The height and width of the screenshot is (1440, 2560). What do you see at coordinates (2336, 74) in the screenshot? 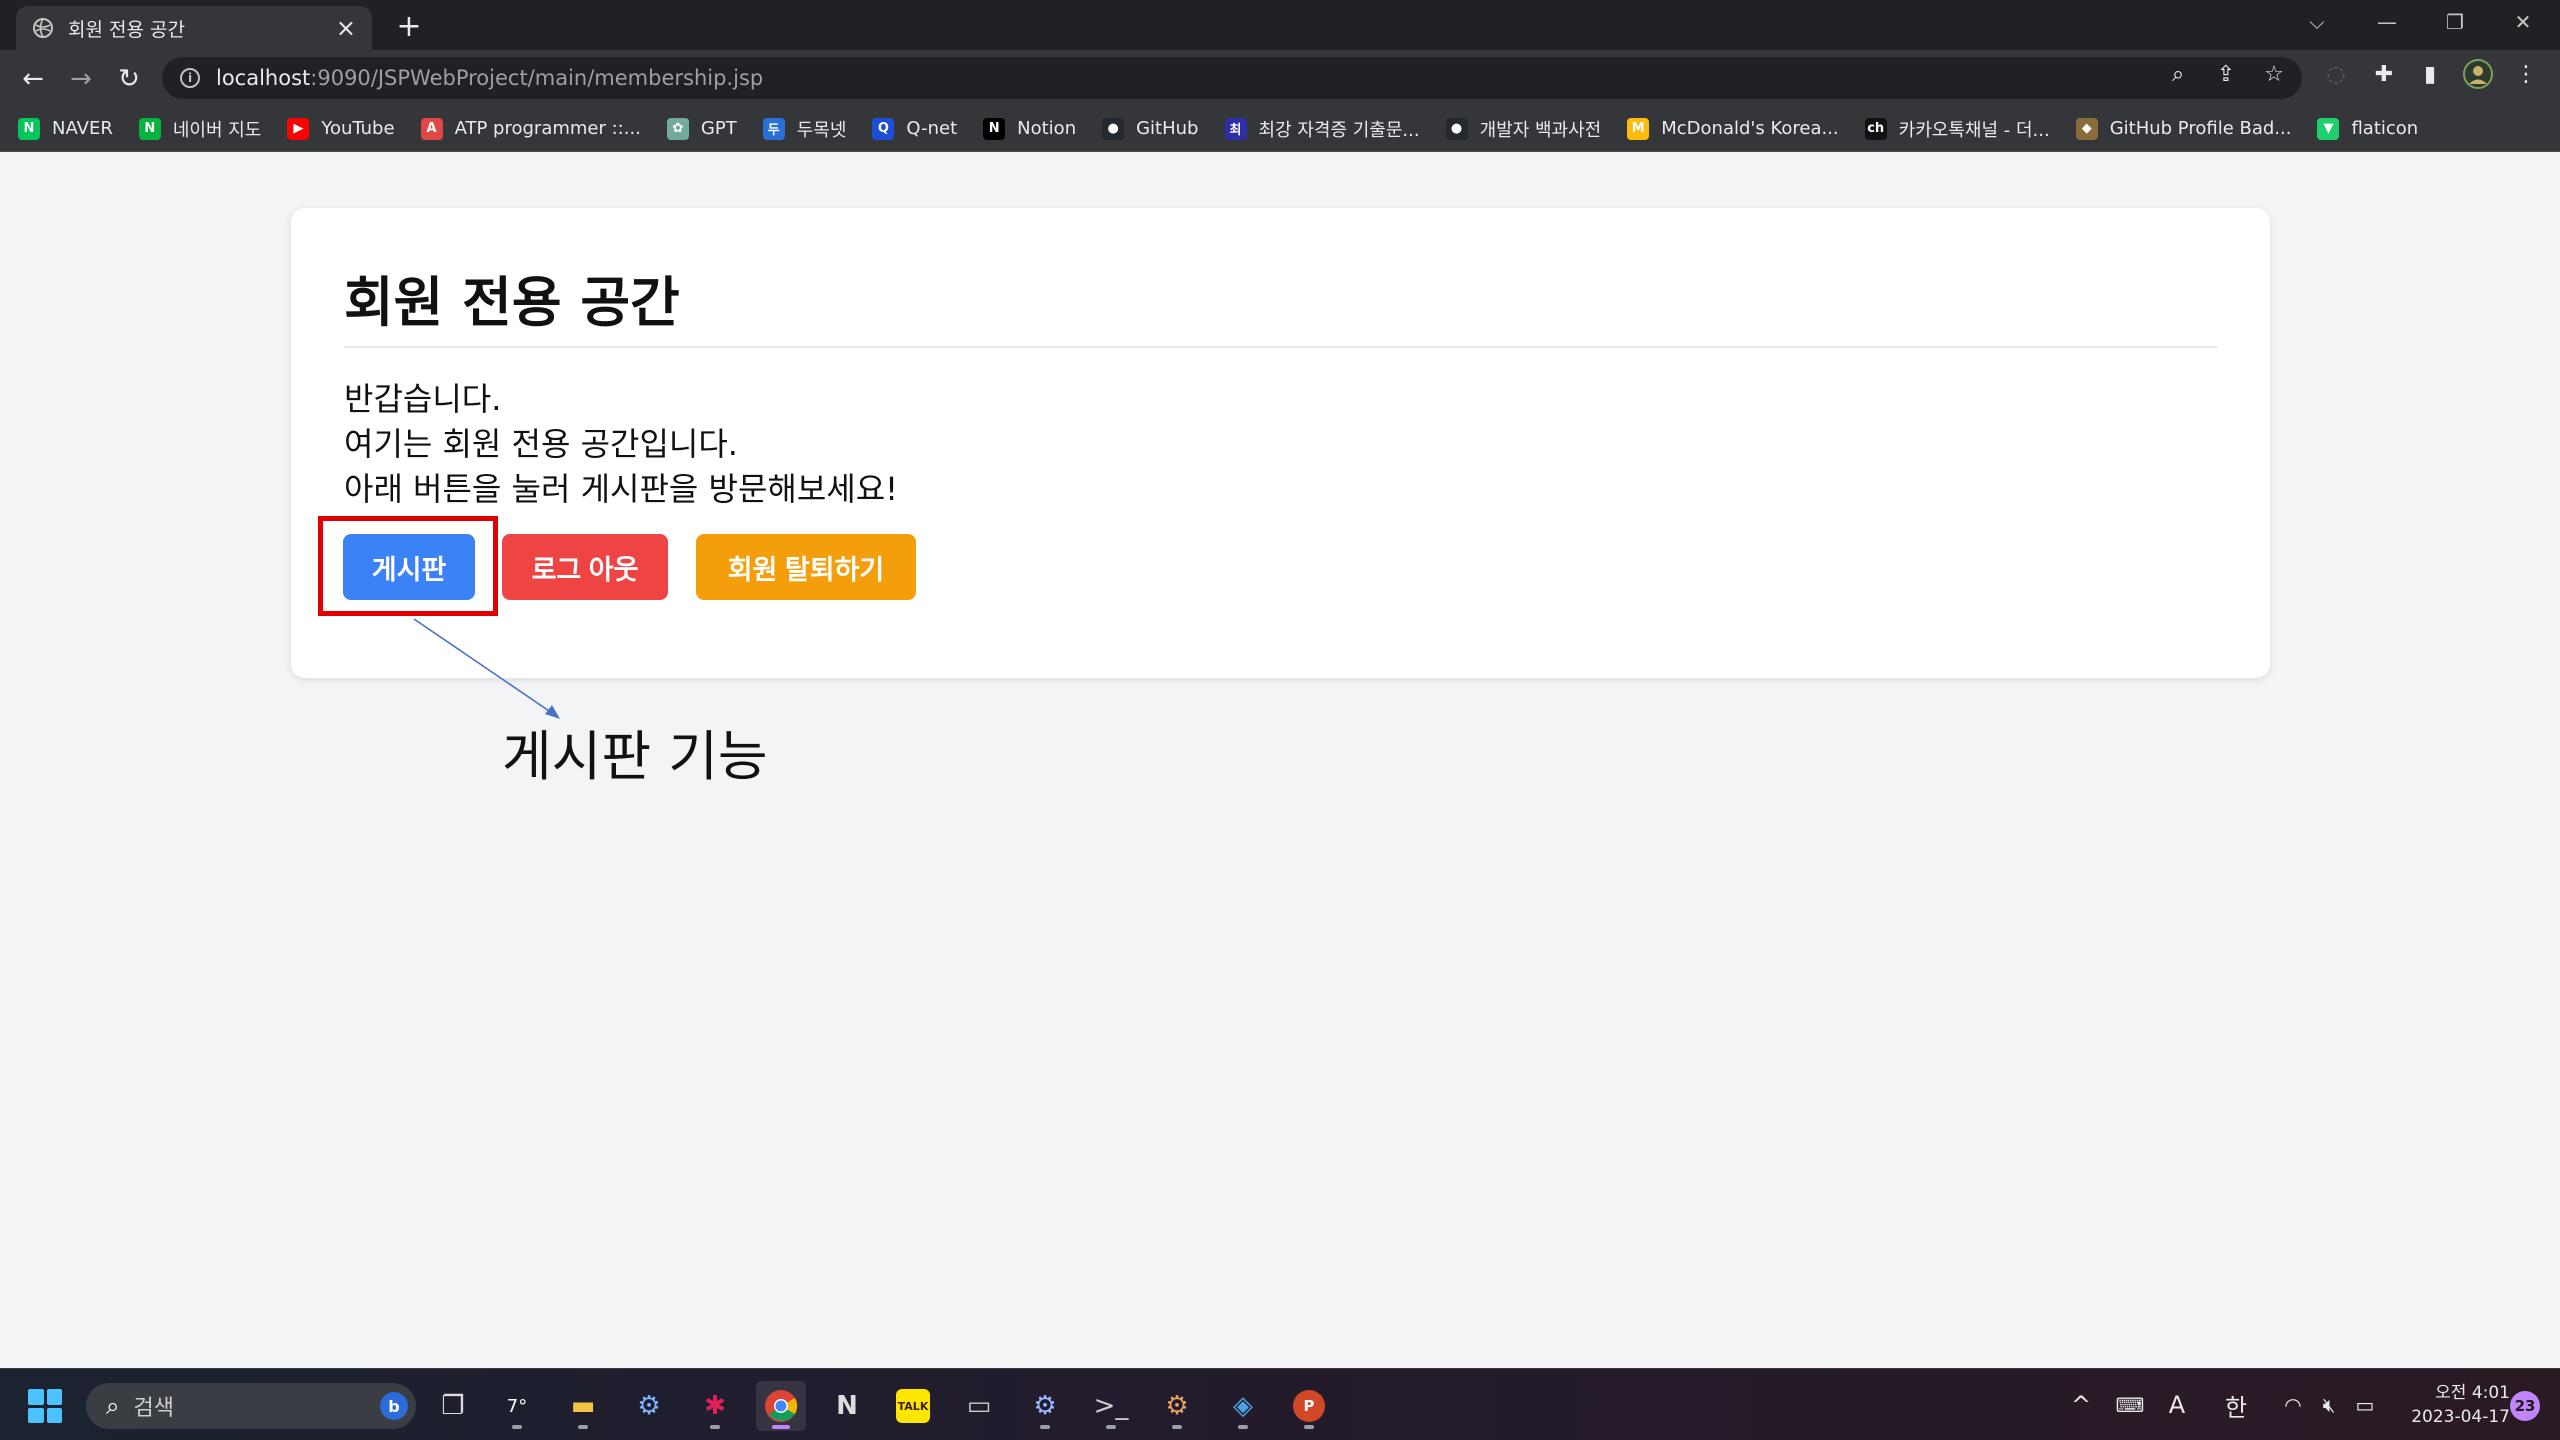
I see `loading-icon: ◌` at bounding box center [2336, 74].